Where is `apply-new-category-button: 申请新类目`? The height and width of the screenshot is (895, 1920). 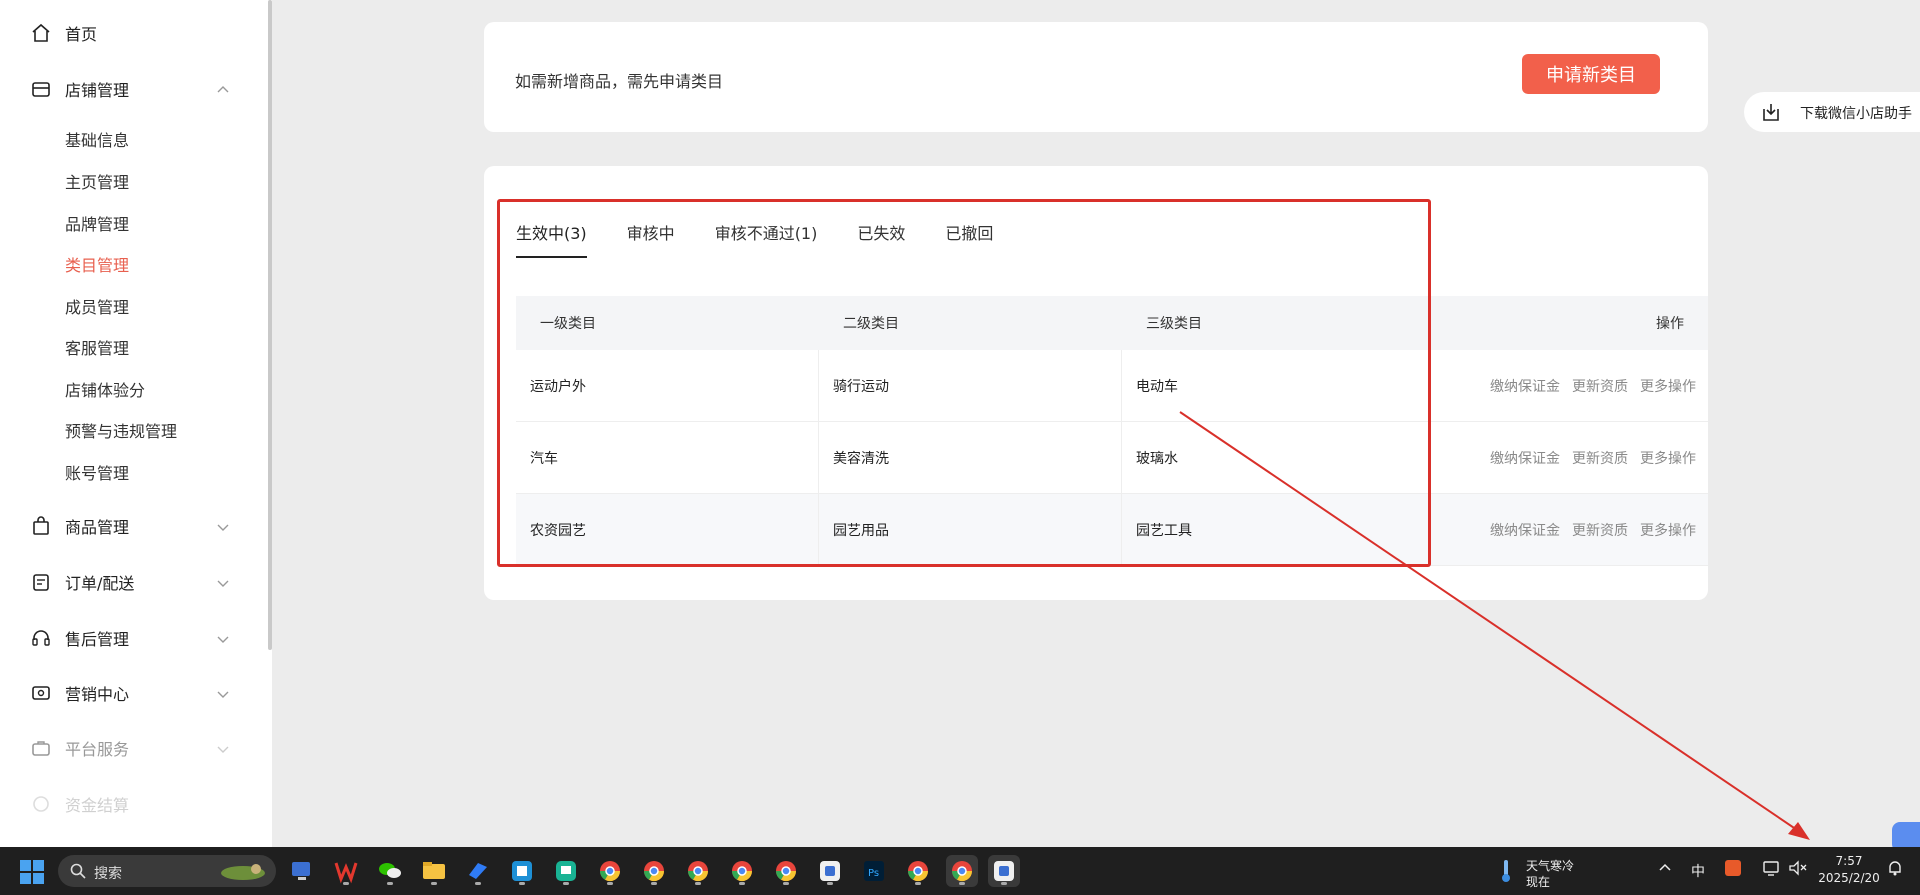
apply-new-category-button: 申请新类目 is located at coordinates (1591, 74).